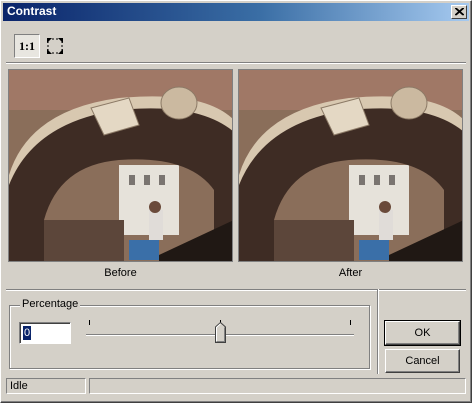  I want to click on toolbar-separator, so click(236, 63).